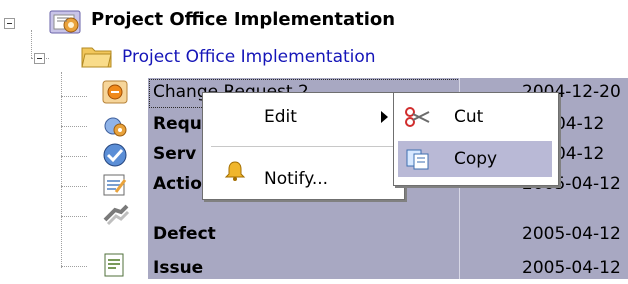 The height and width of the screenshot is (284, 628). Describe the element at coordinates (249, 57) in the screenshot. I see `tree-project-label: Project Office Implementation` at that location.